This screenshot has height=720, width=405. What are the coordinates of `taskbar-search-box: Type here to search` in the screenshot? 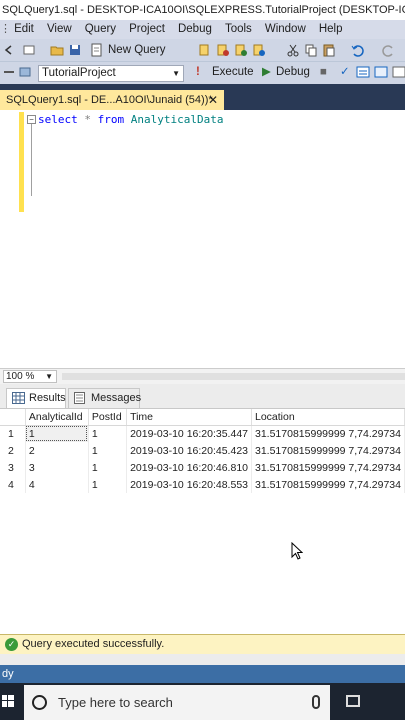 It's located at (177, 702).